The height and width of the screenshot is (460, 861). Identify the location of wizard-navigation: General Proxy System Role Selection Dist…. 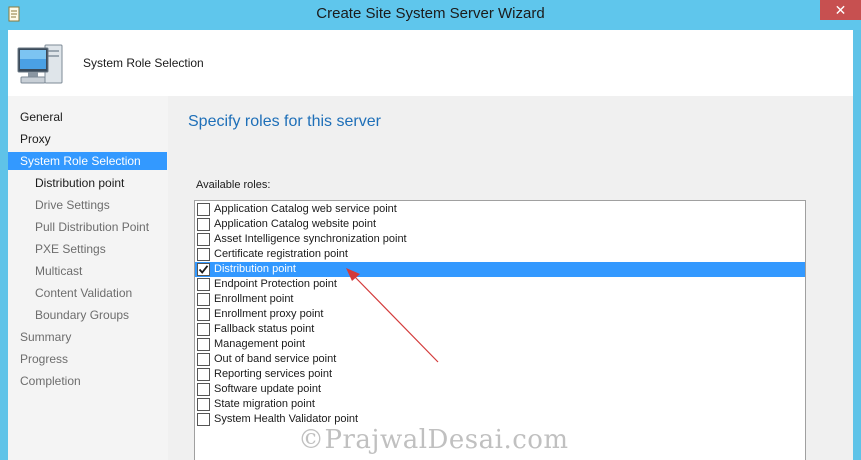
(88, 278).